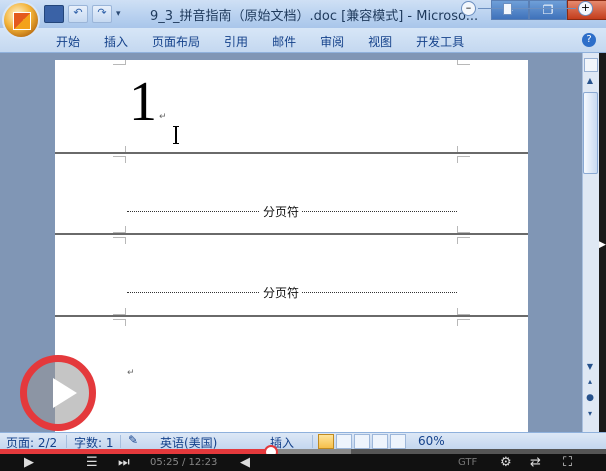  What do you see at coordinates (92, 462) in the screenshot?
I see `playlist-icon: ☰` at bounding box center [92, 462].